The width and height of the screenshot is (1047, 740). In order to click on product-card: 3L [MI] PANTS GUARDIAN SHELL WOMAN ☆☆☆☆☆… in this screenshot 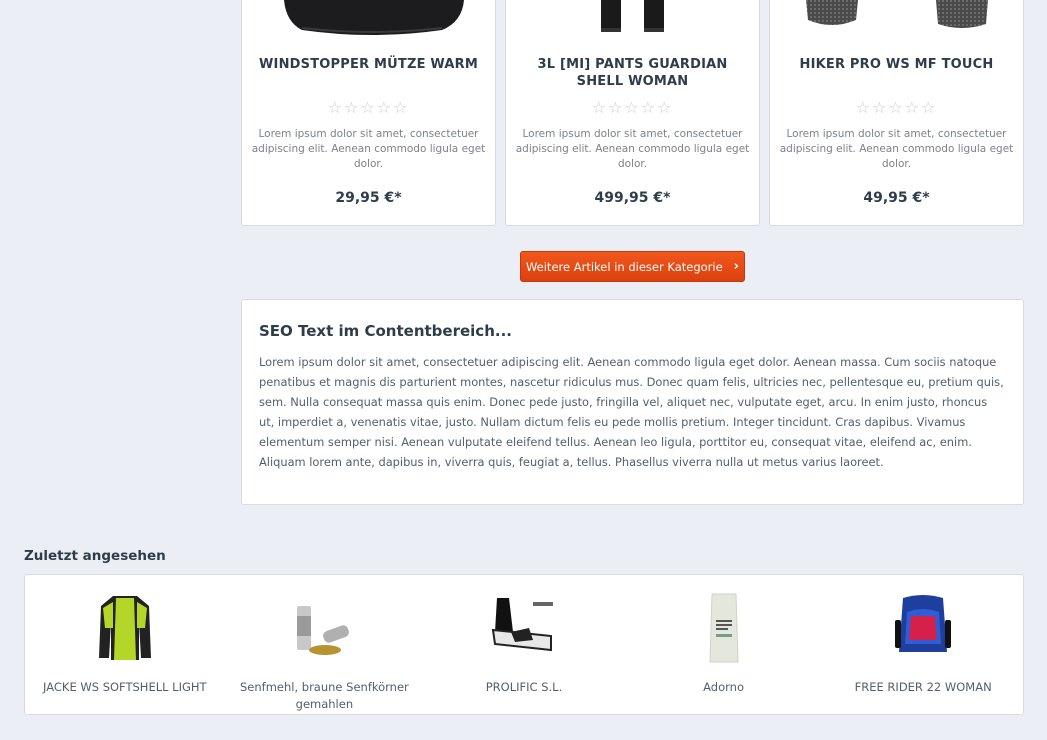, I will do `click(632, 113)`.